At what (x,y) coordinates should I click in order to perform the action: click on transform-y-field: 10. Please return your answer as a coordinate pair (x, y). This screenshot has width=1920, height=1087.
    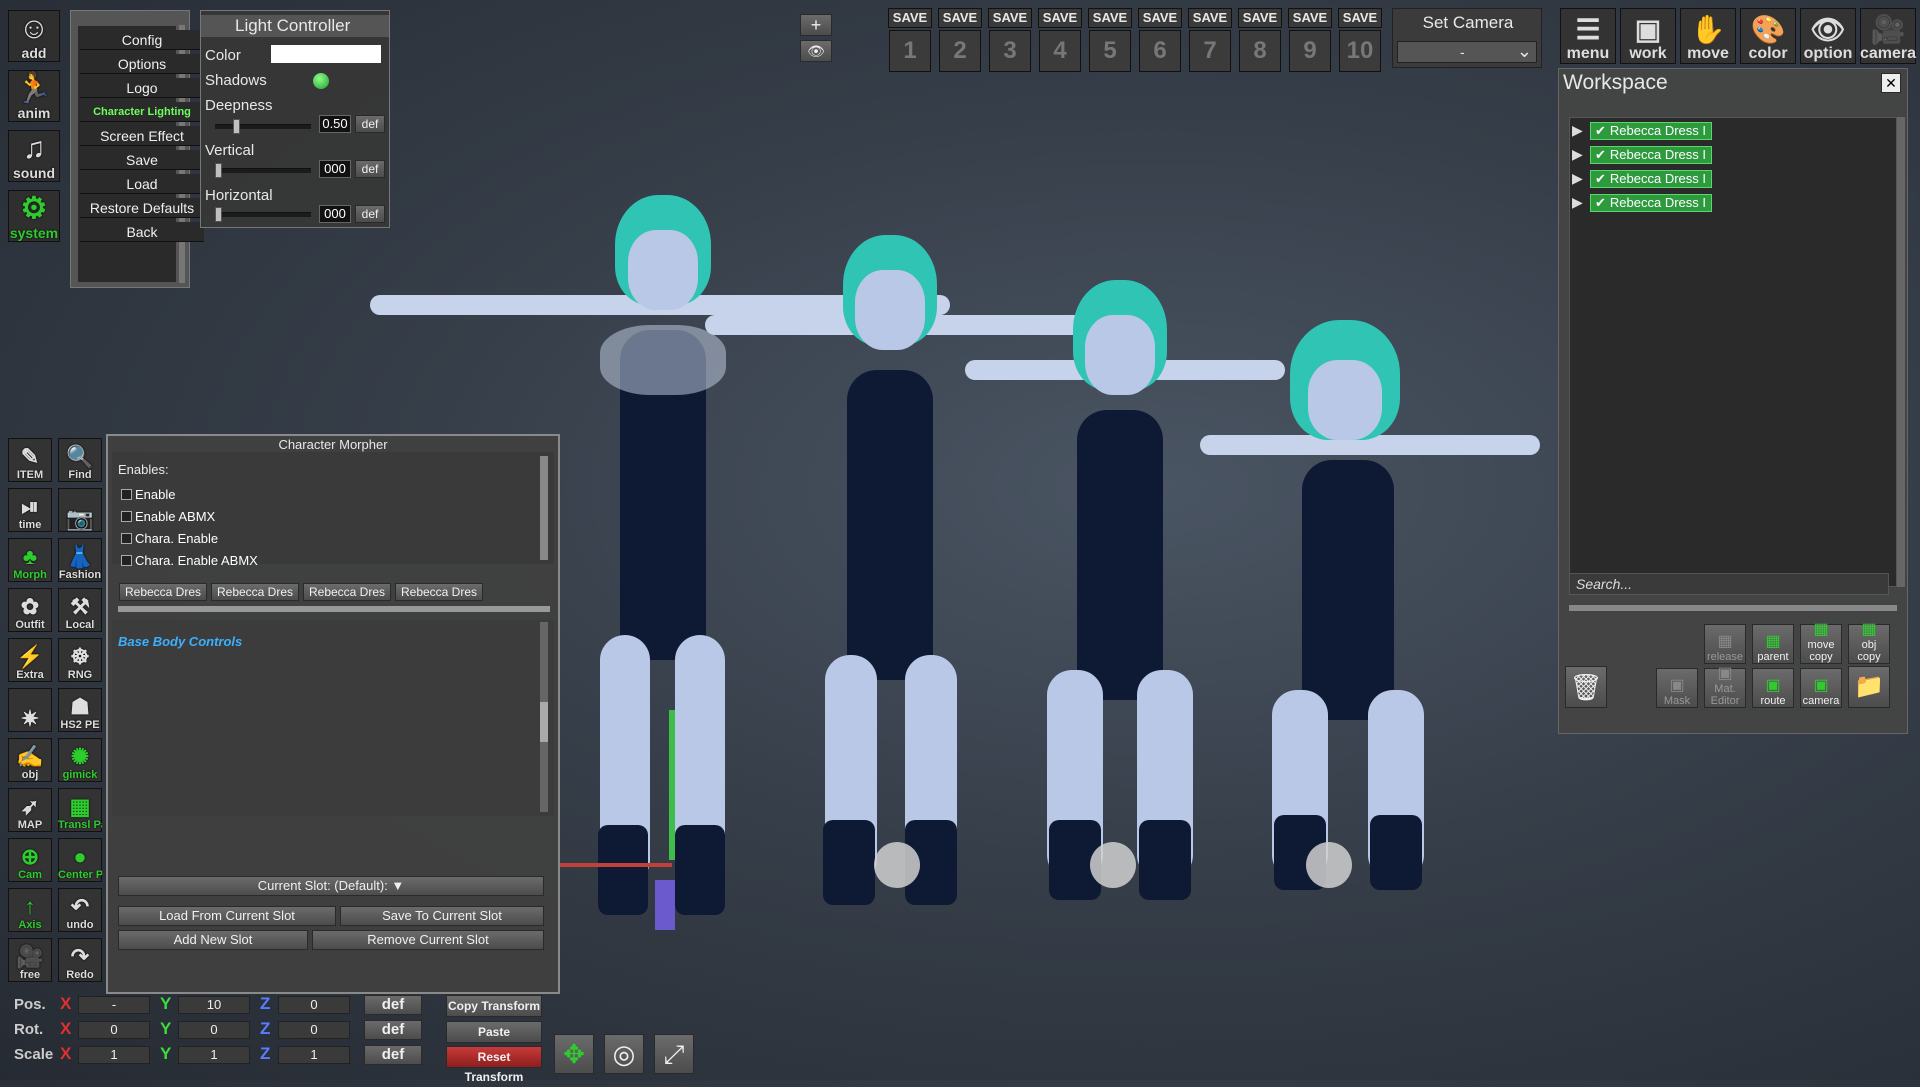
    Looking at the image, I should click on (214, 1005).